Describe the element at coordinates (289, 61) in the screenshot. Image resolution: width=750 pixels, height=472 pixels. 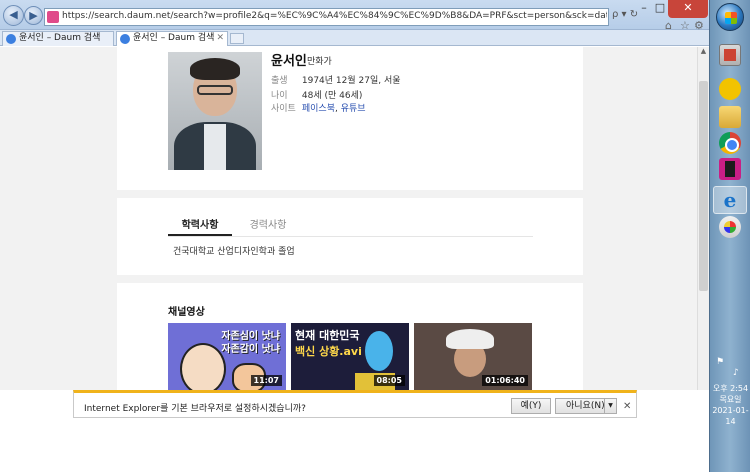
I see `person-name: 윤서인` at that location.